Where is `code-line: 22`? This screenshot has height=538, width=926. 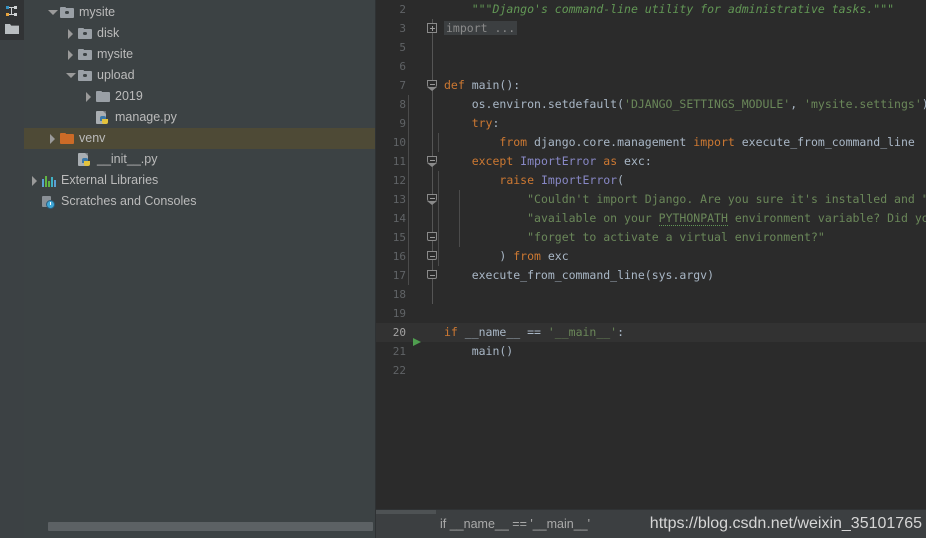 code-line: 22 is located at coordinates (651, 370).